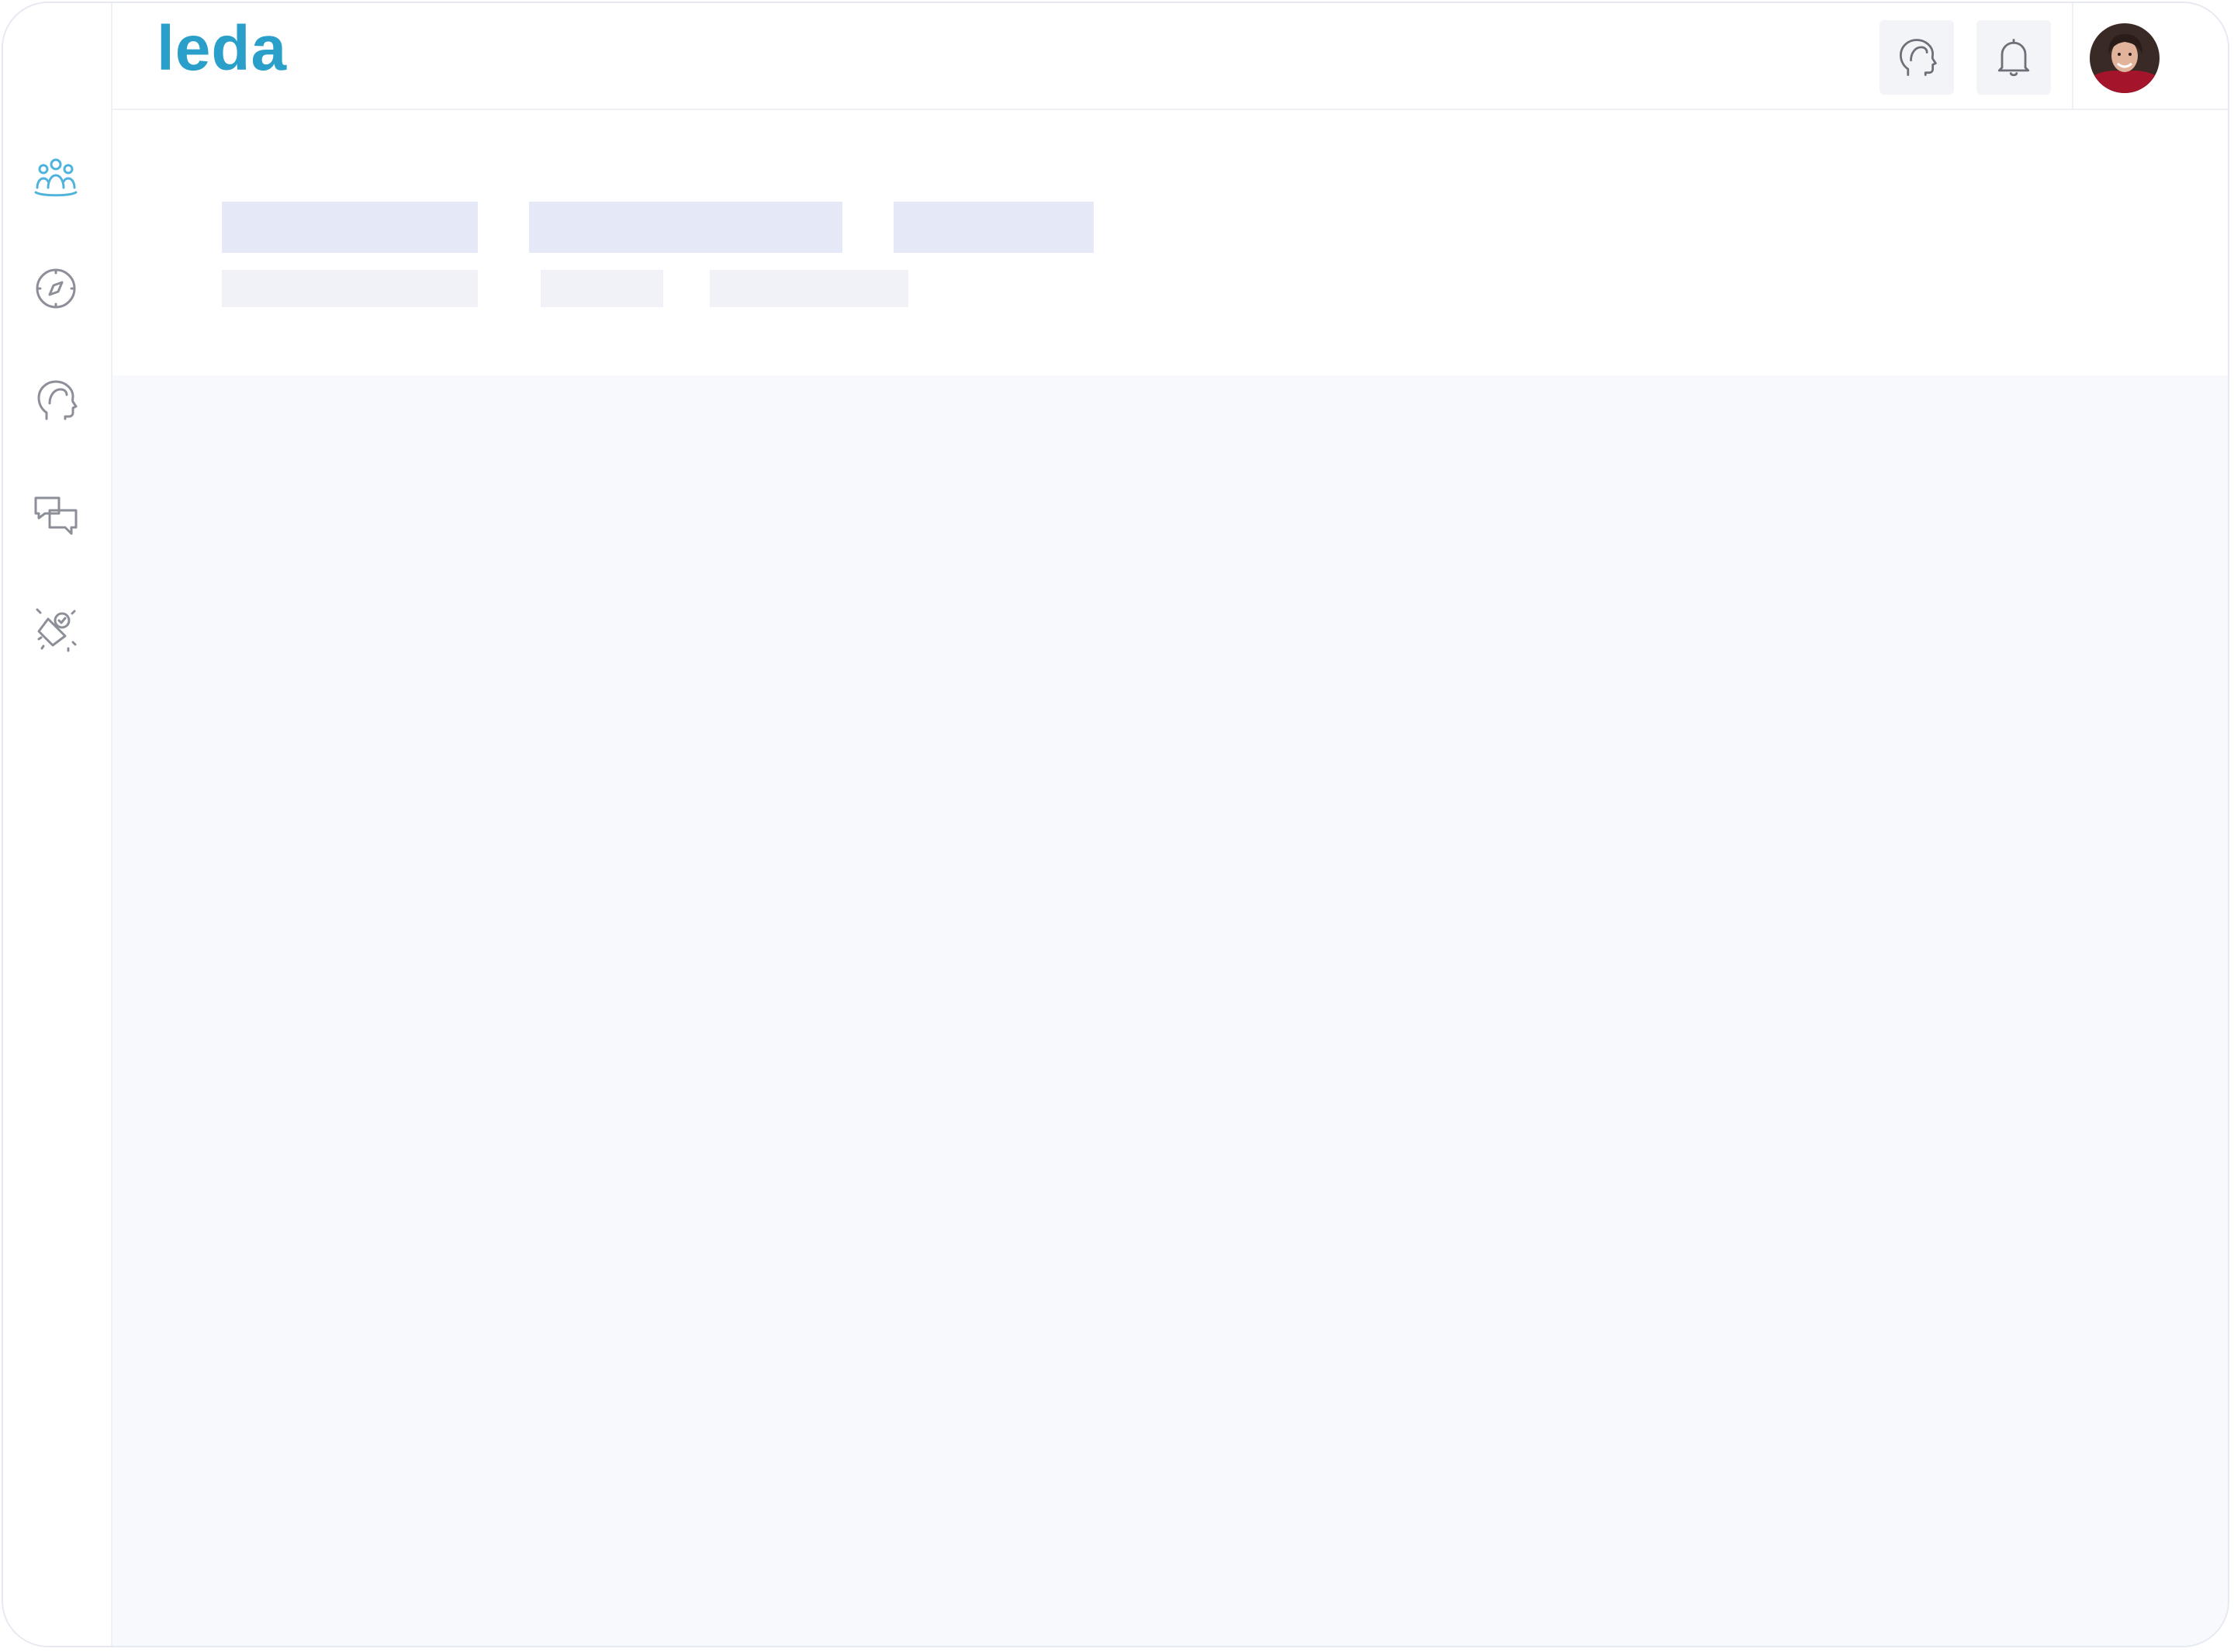 Image resolution: width=2234 pixels, height=1652 pixels. Describe the element at coordinates (222, 49) in the screenshot. I see `app-logo: leda` at that location.